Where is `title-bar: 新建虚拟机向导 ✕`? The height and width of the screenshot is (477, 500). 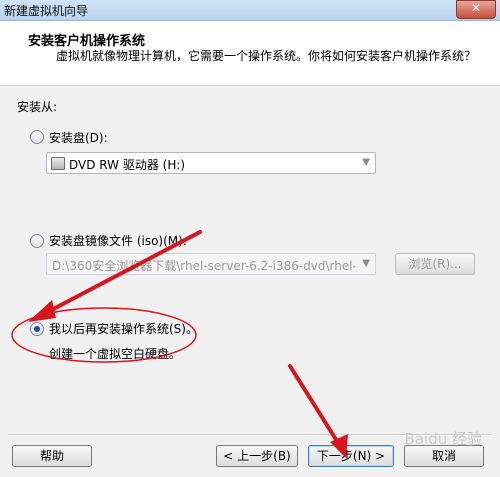 title-bar: 新建虚拟机向导 ✕ is located at coordinates (250, 10).